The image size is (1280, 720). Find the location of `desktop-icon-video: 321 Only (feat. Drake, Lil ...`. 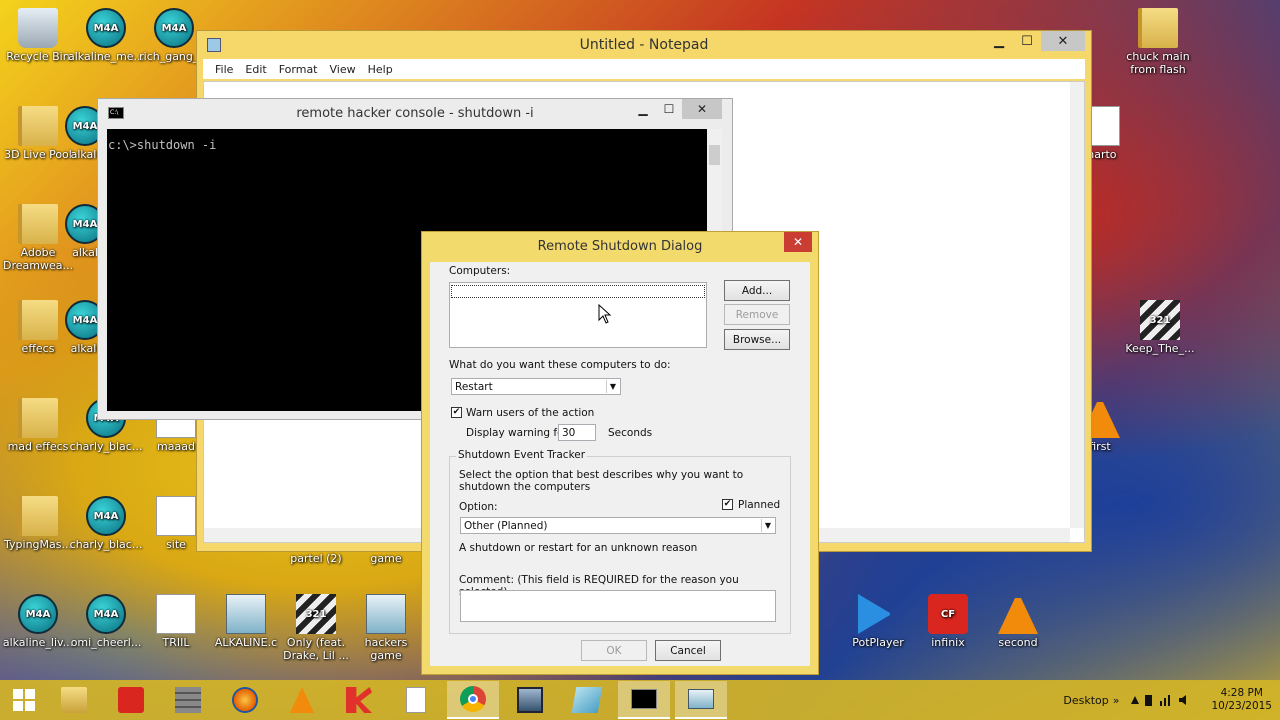

desktop-icon-video: 321 Only (feat. Drake, Lil ... is located at coordinates (316, 628).